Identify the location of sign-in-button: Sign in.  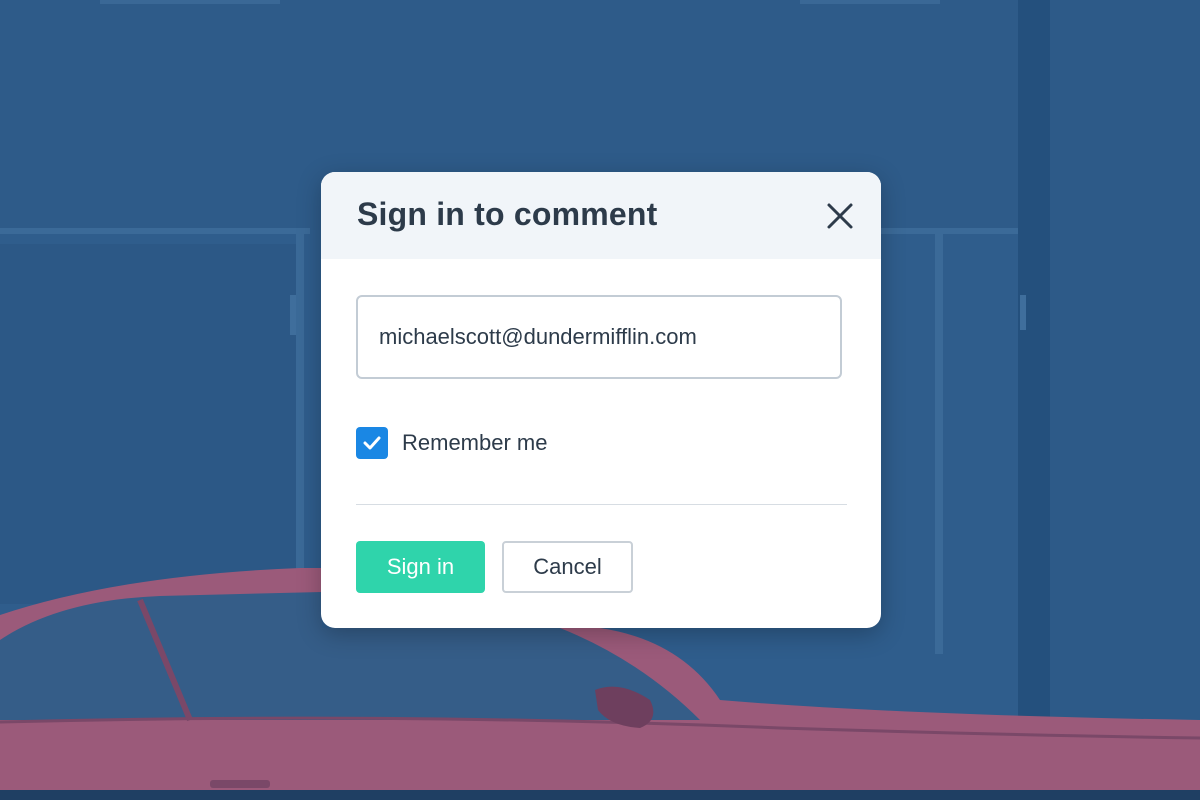
(420, 567).